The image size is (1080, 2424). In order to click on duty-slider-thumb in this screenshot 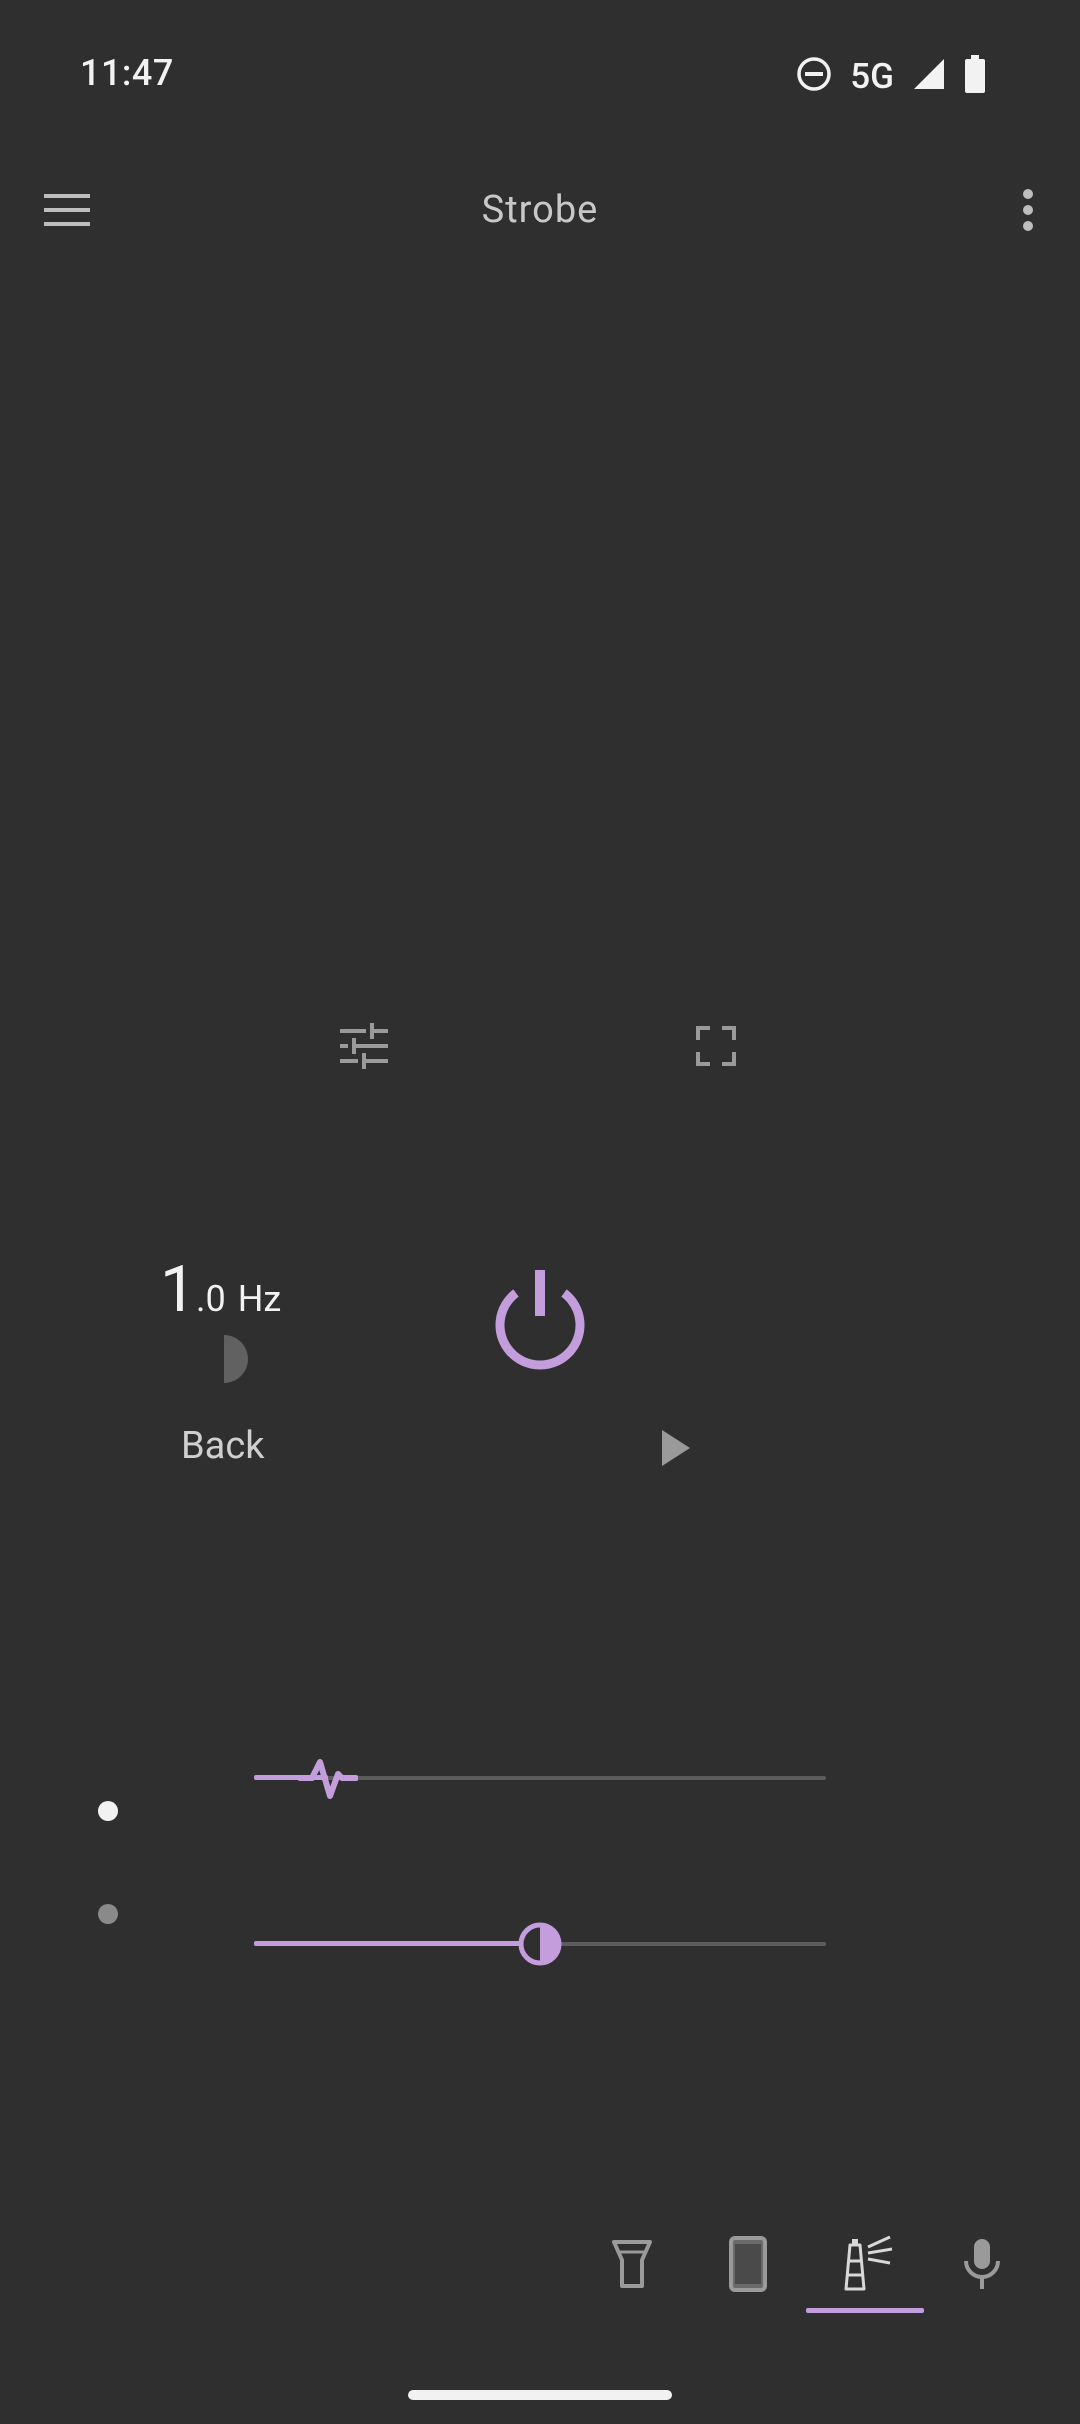, I will do `click(540, 1944)`.